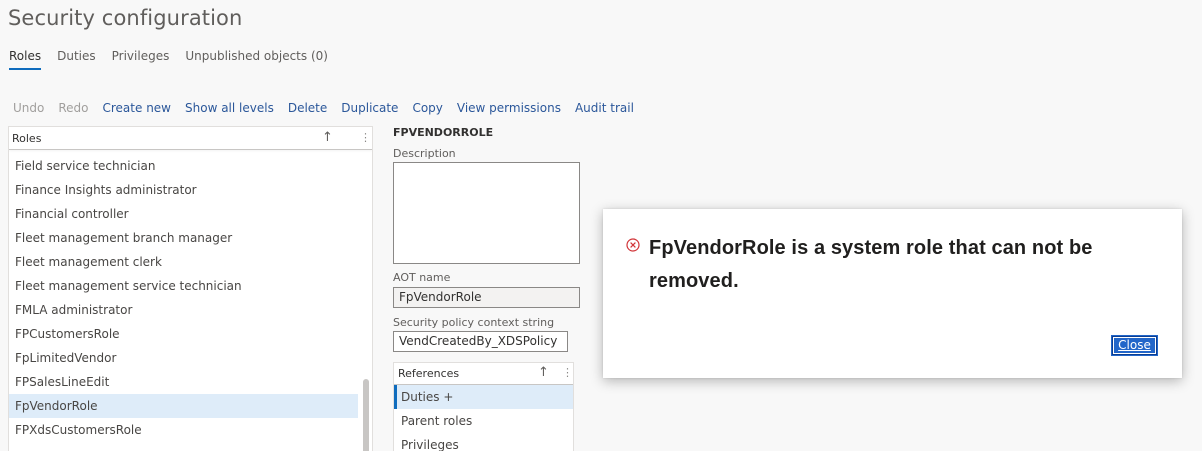 Image resolution: width=1202 pixels, height=451 pixels. Describe the element at coordinates (604, 108) in the screenshot. I see `audit-trail-button: Audit trail` at that location.